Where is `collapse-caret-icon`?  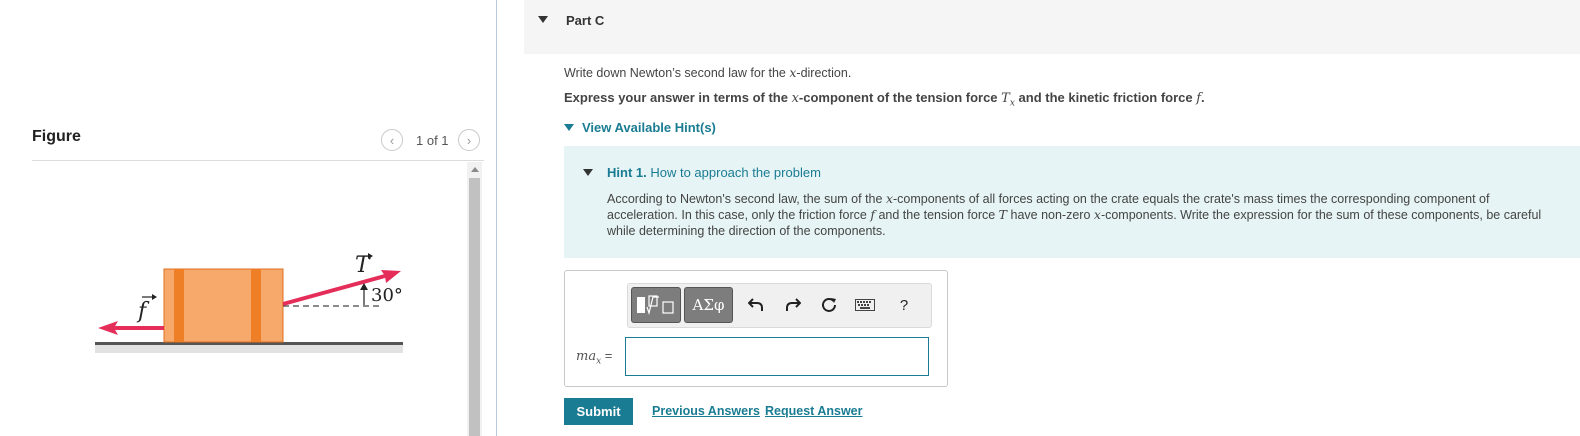
collapse-caret-icon is located at coordinates (543, 19).